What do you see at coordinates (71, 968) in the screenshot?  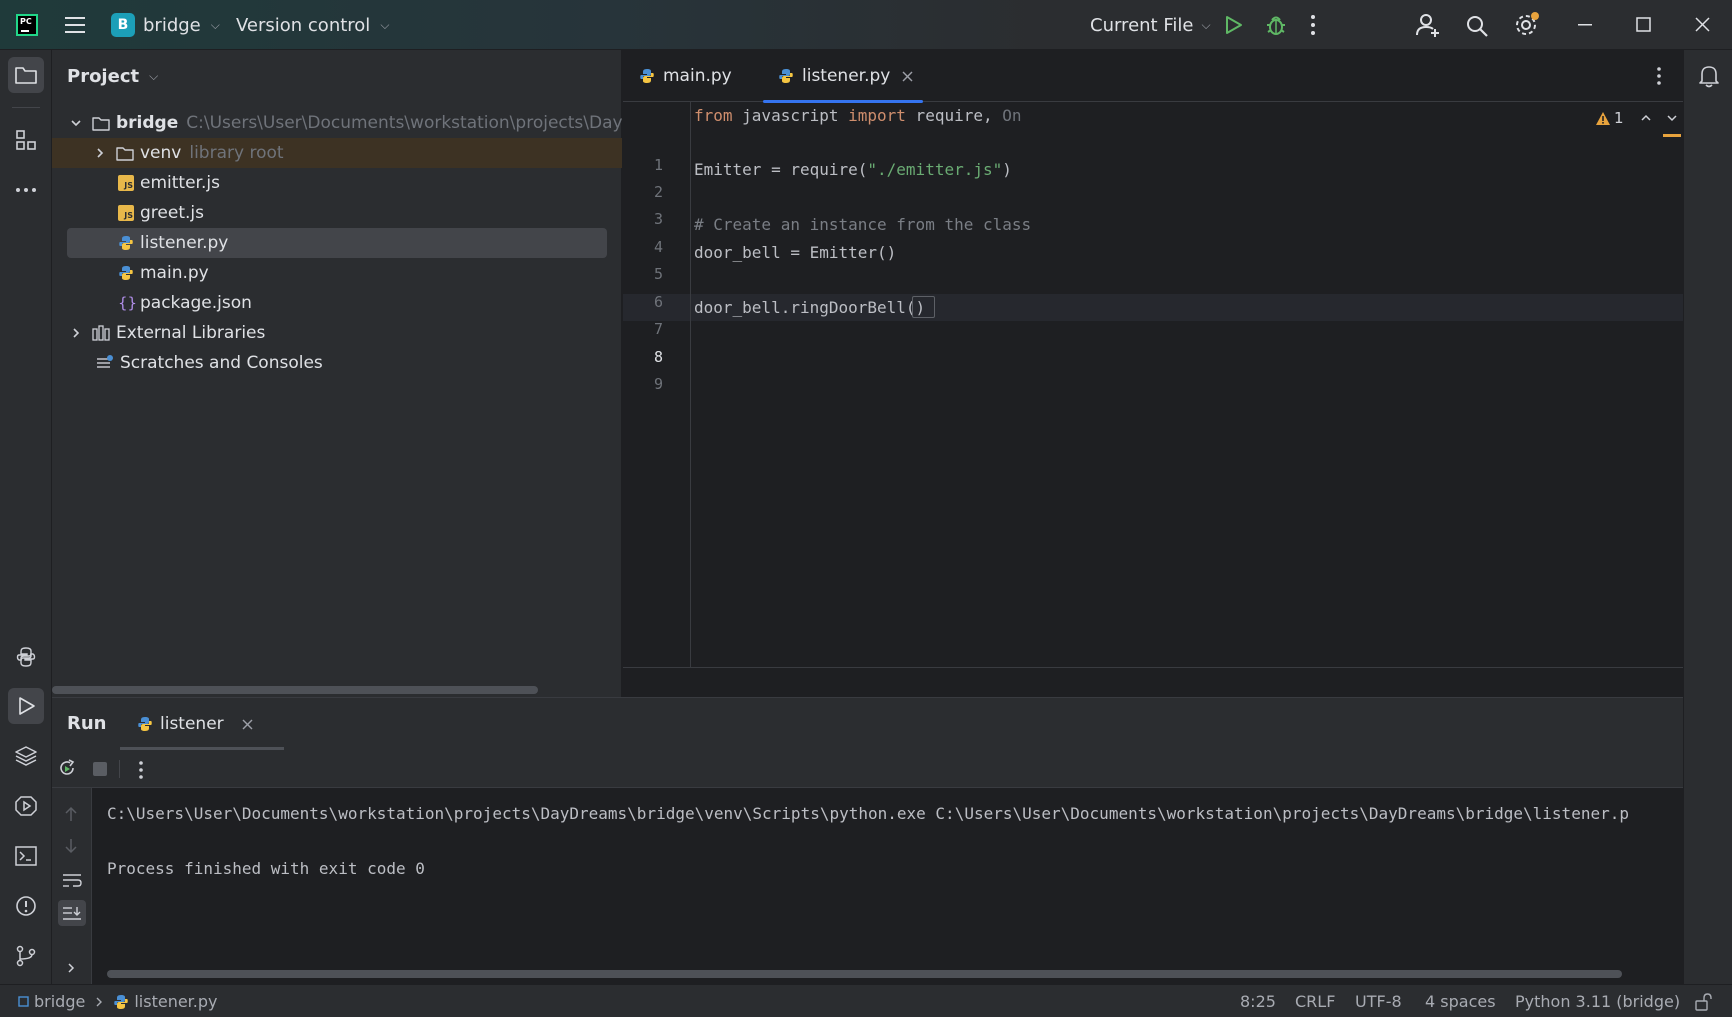 I see `chevron-right-icon` at bounding box center [71, 968].